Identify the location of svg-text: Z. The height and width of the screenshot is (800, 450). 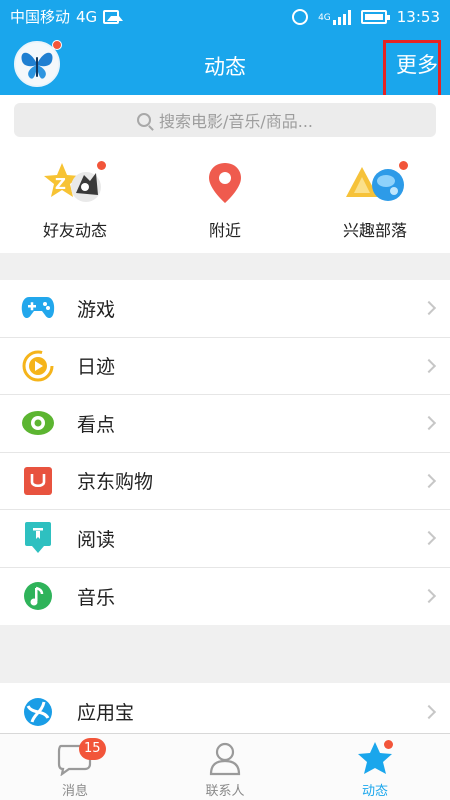
(60, 184).